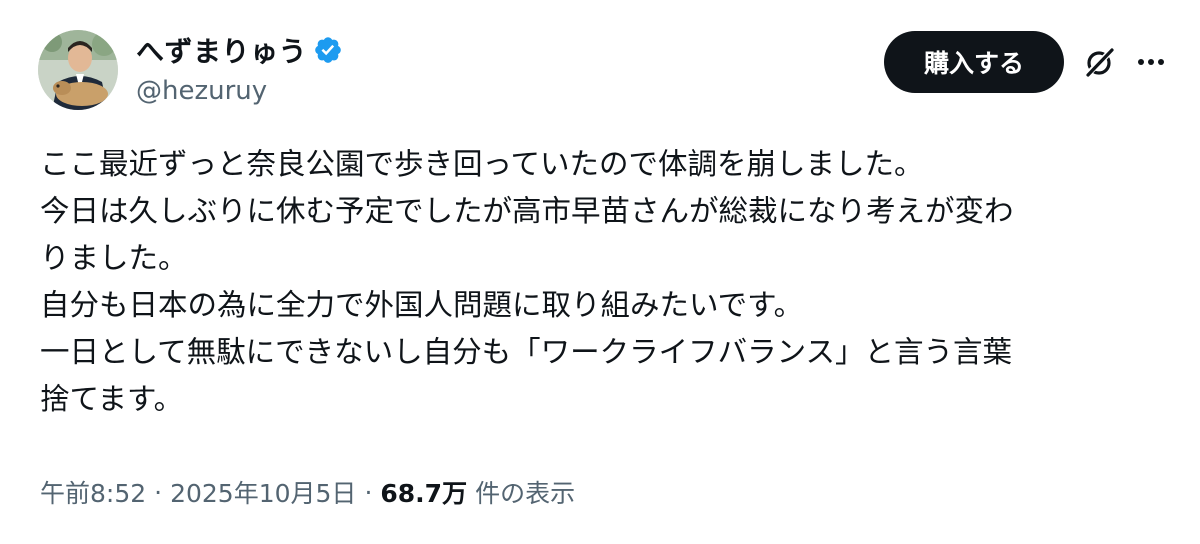 This screenshot has width=1200, height=544. I want to click on avatar, so click(78, 70).